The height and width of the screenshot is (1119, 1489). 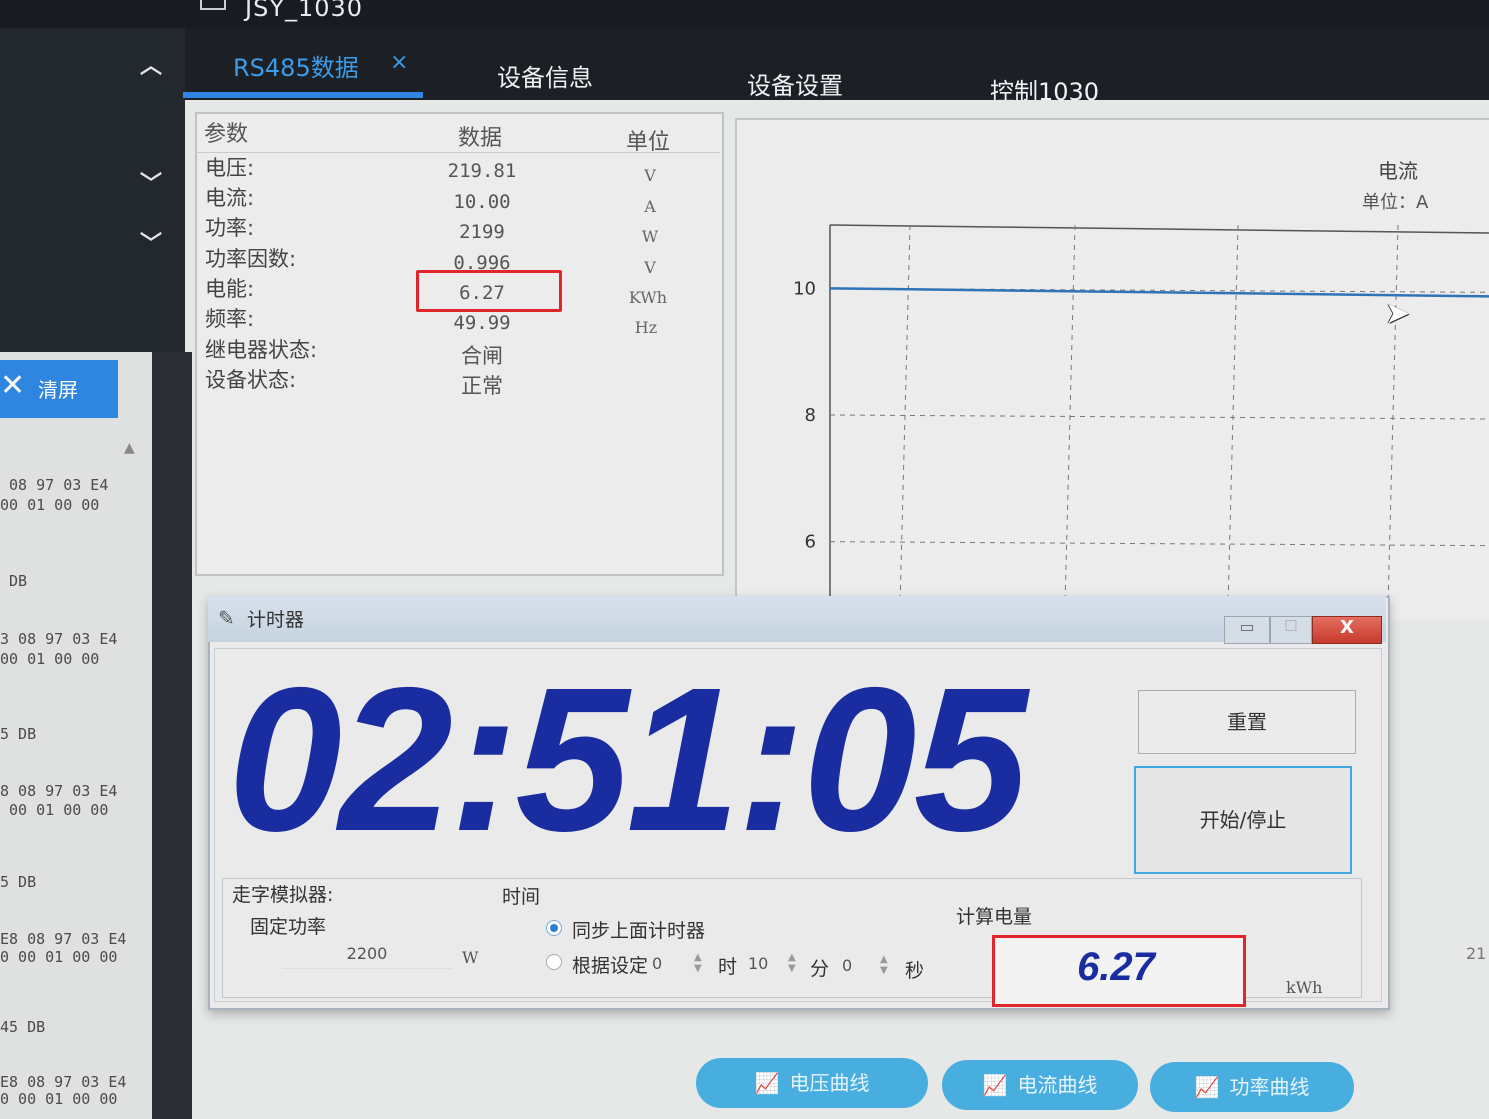 I want to click on current-curve-button: 📈 电流曲线, so click(x=1040, y=1085).